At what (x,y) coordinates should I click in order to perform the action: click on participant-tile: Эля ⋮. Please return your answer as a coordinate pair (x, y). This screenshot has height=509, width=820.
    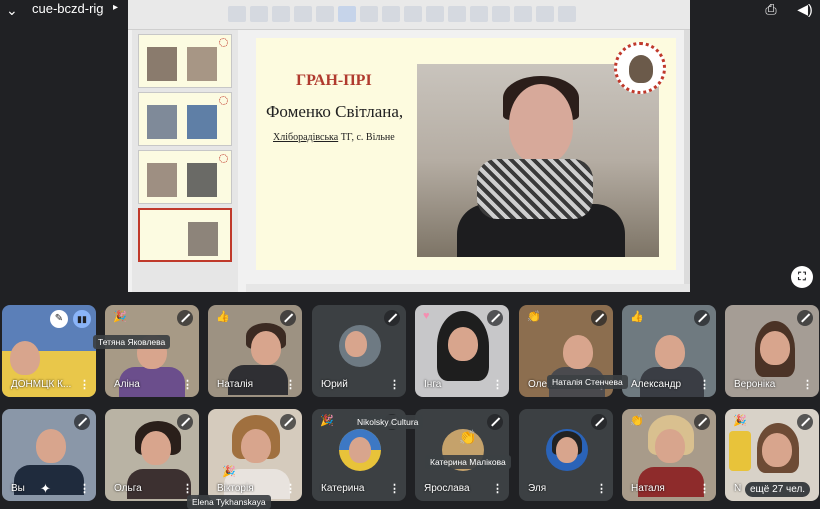
    Looking at the image, I should click on (566, 455).